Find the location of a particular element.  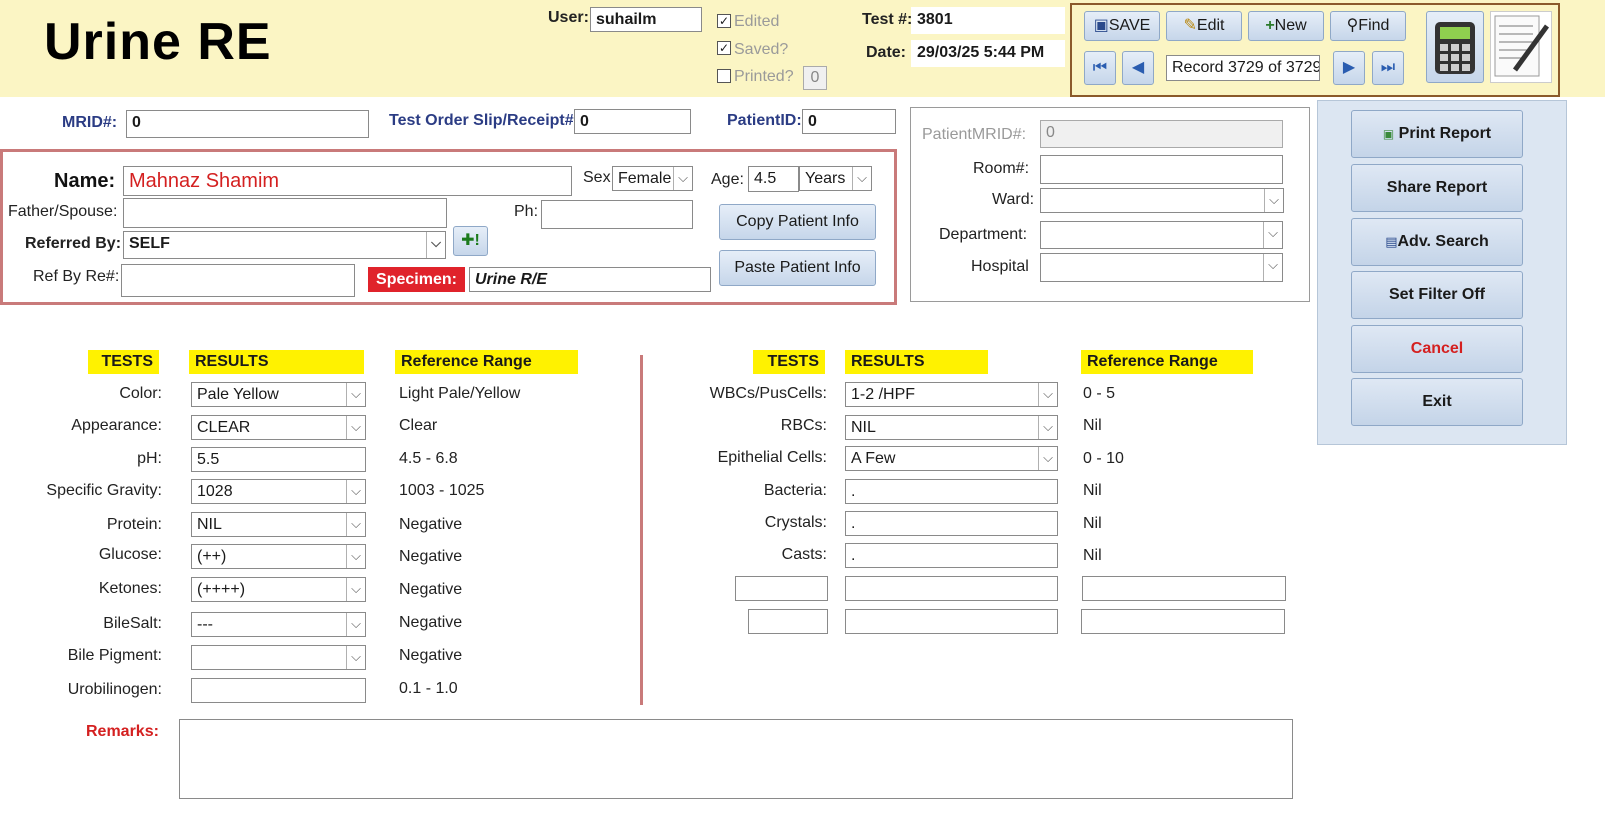

next-record-button: ▶ is located at coordinates (1349, 68).